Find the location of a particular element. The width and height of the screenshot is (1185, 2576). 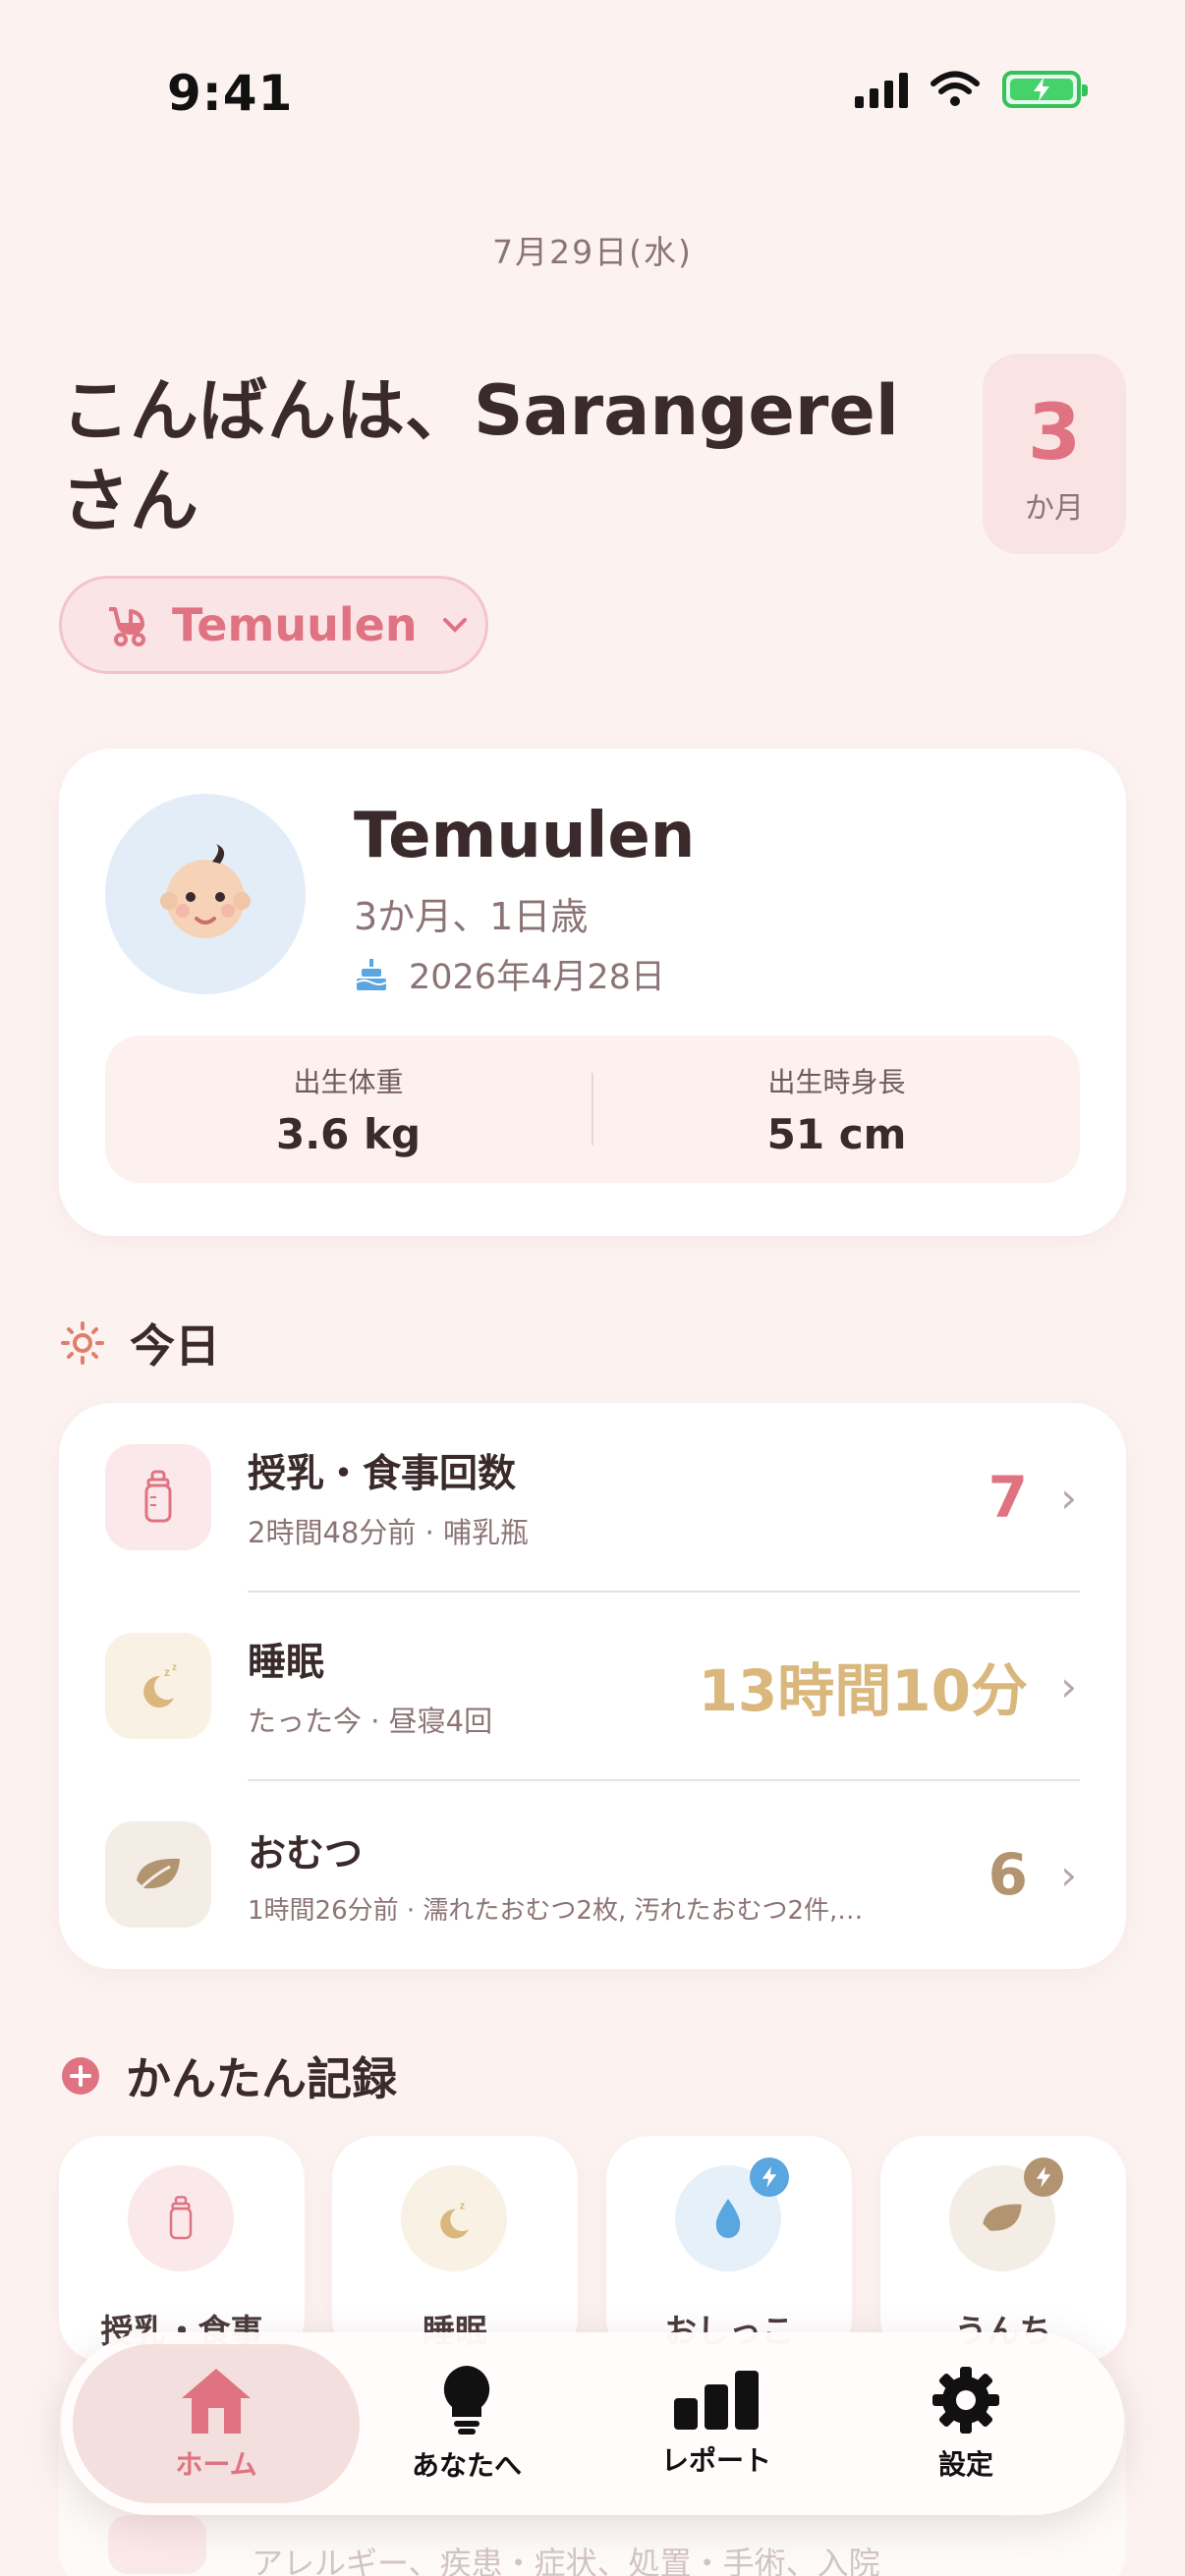

birth-height-stat: 出生時身長 51 cm is located at coordinates (837, 1109).